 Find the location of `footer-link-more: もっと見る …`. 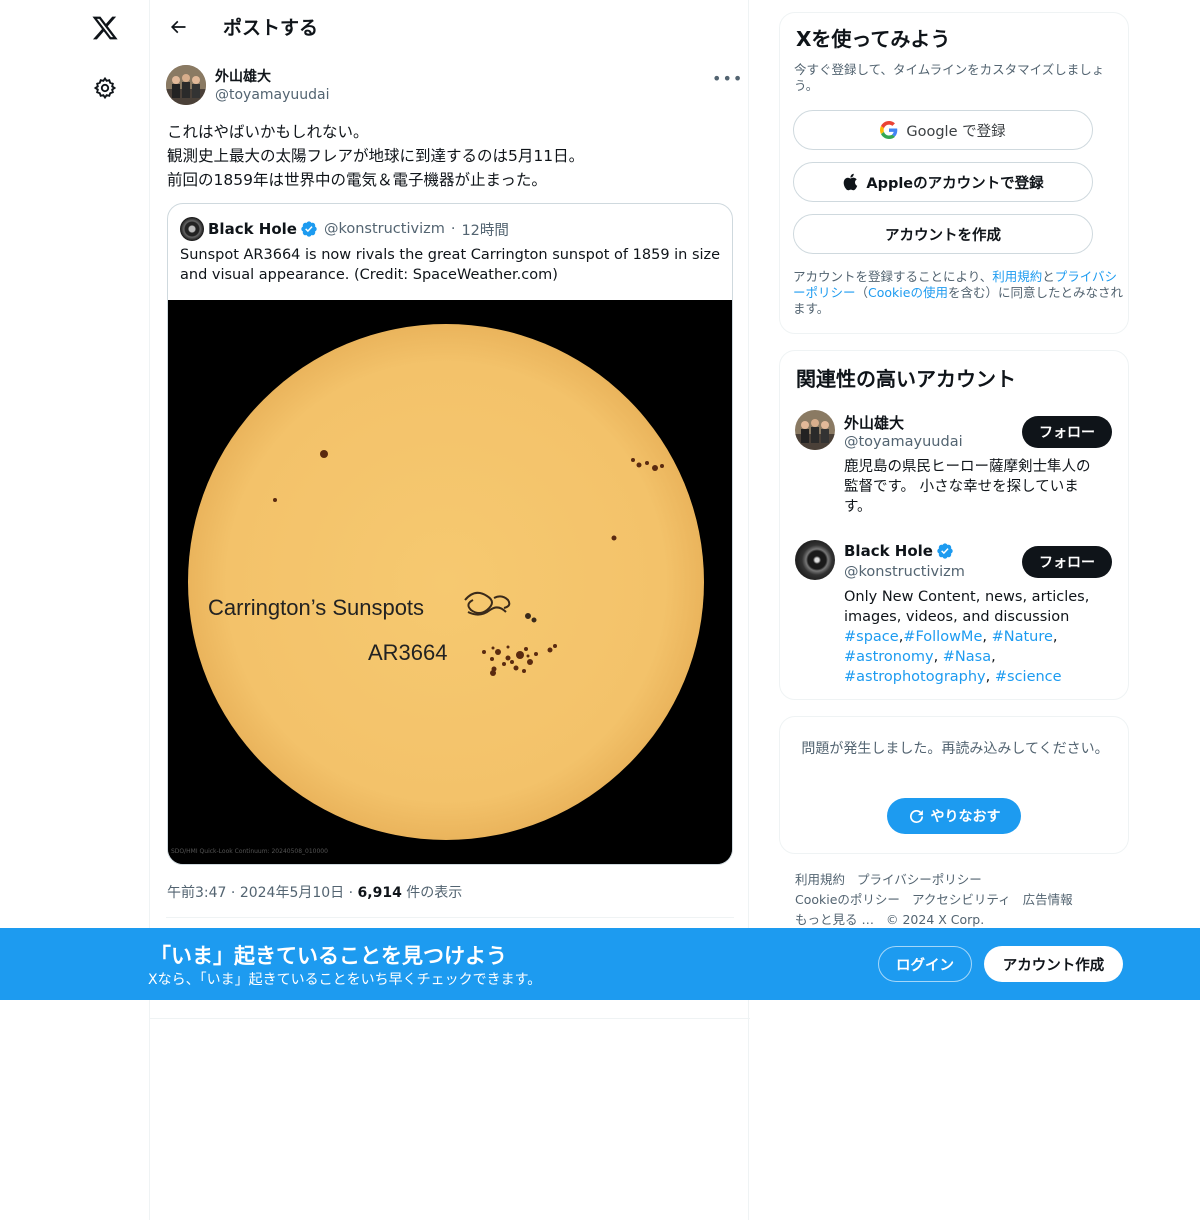

footer-link-more: もっと見る … is located at coordinates (834, 919).